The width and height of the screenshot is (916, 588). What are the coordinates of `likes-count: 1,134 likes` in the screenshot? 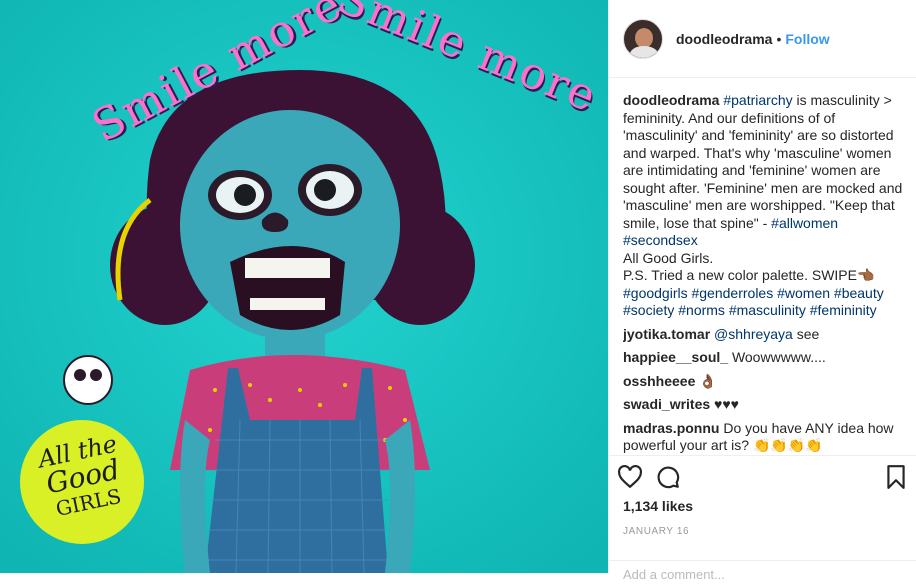 It's located at (658, 506).